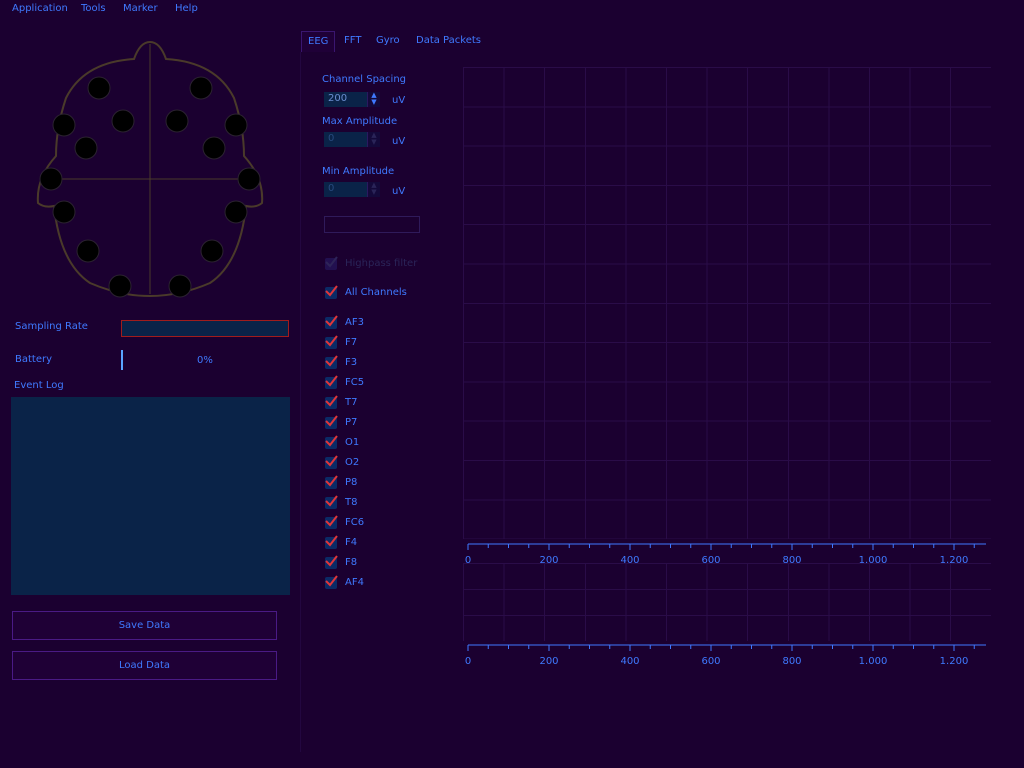 This screenshot has width=1024, height=768. Describe the element at coordinates (64, 125) in the screenshot. I see `electrode-f7` at that location.